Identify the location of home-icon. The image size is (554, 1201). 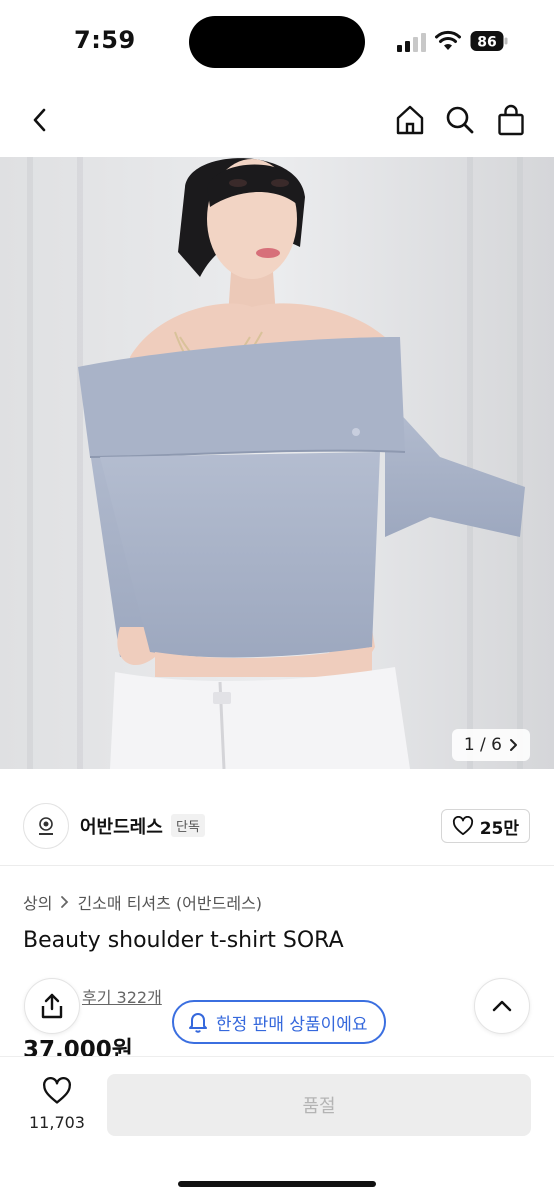
(410, 120).